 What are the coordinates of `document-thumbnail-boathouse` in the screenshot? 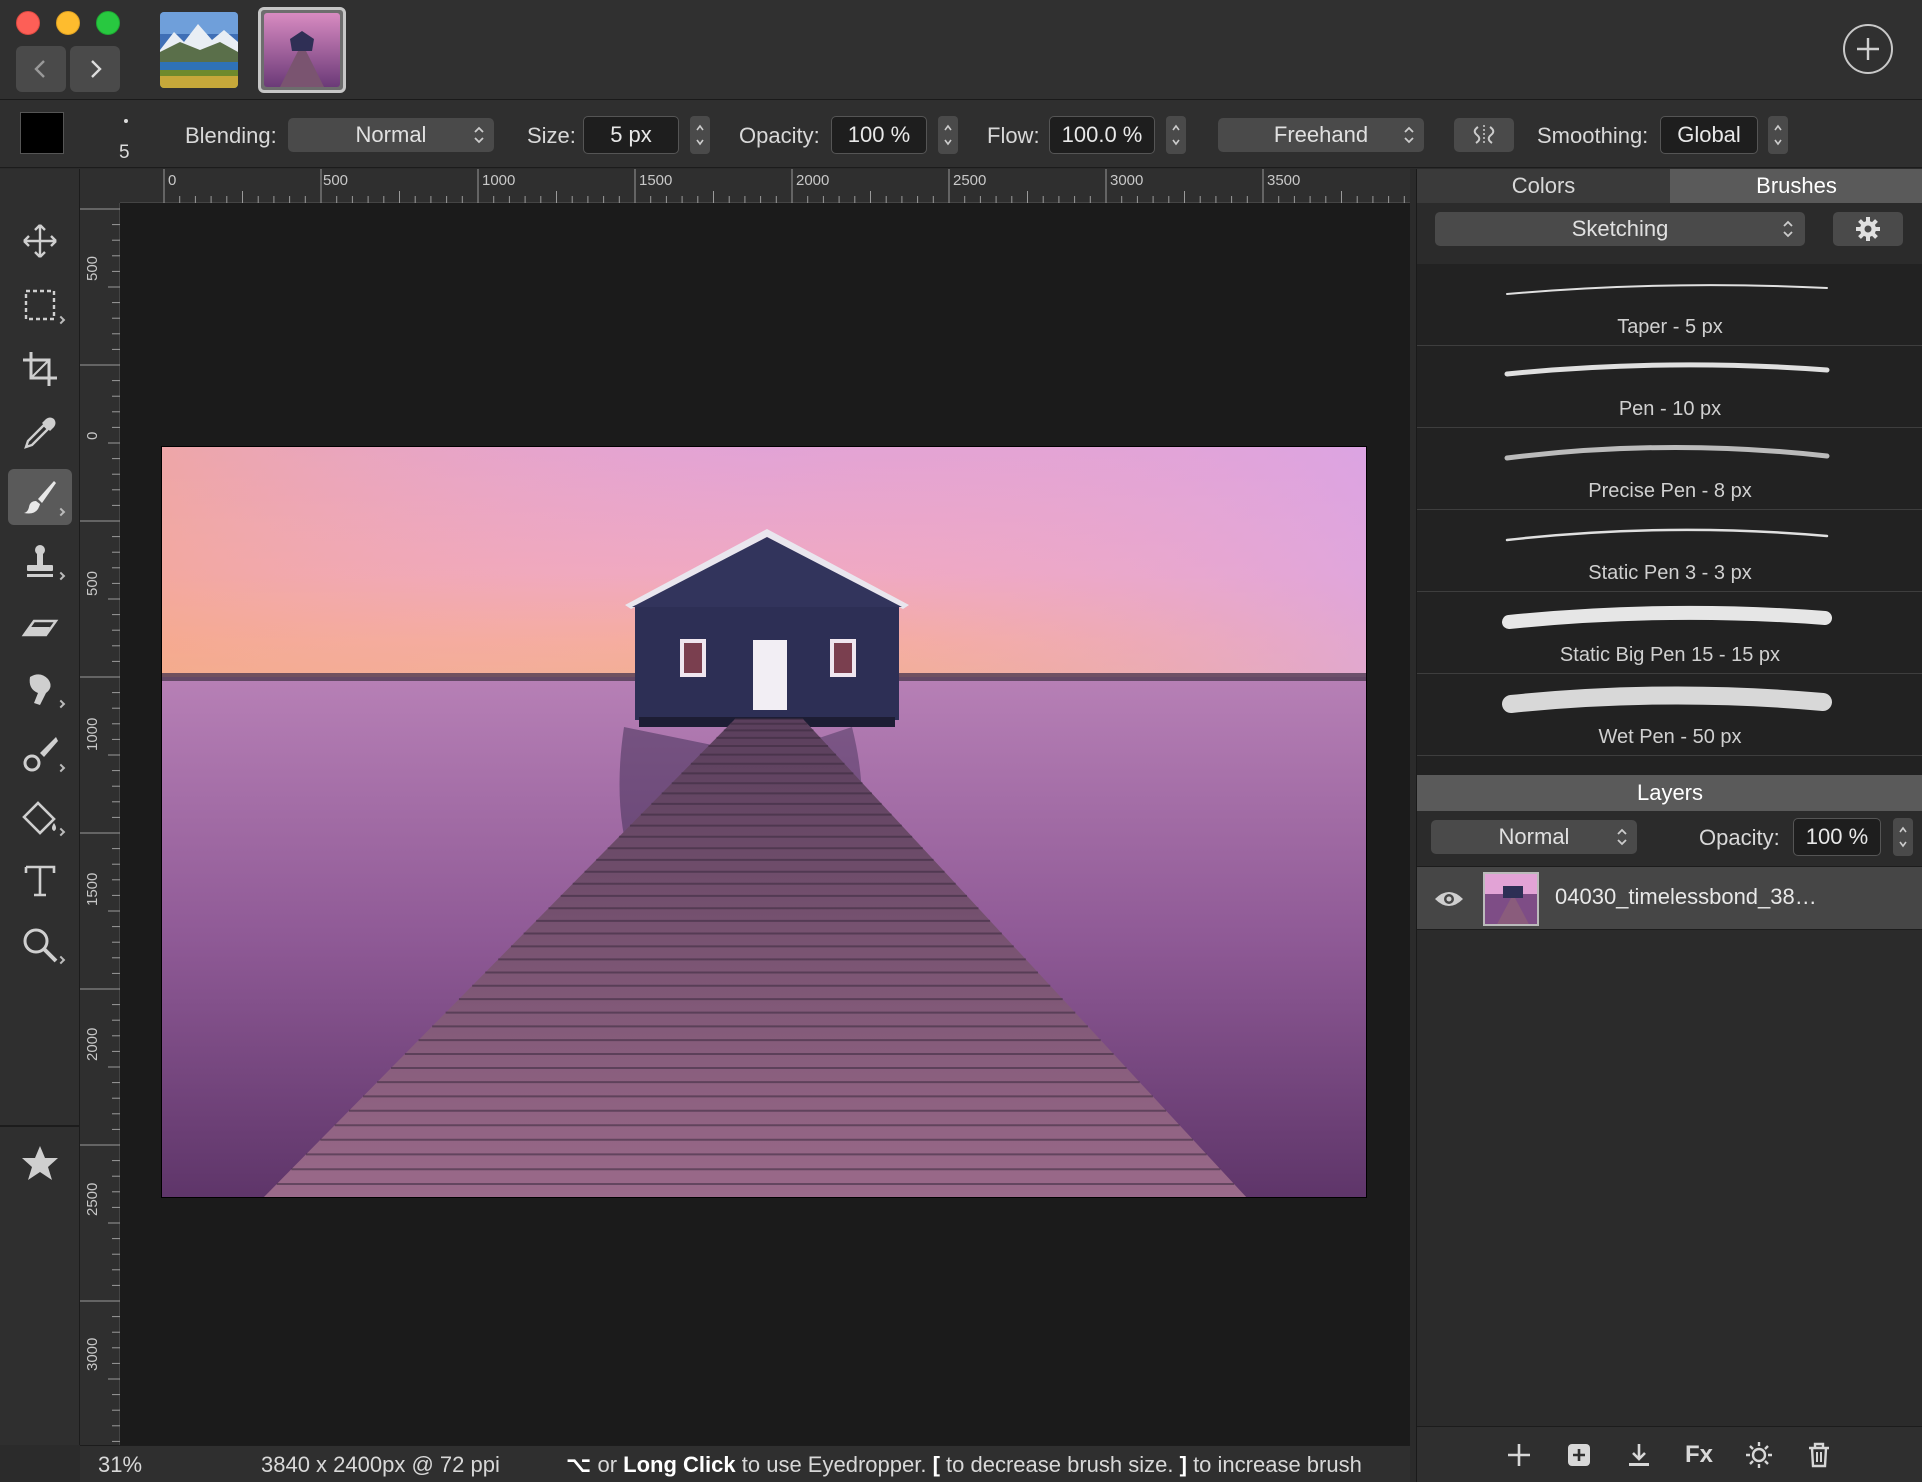 It's located at (302, 50).